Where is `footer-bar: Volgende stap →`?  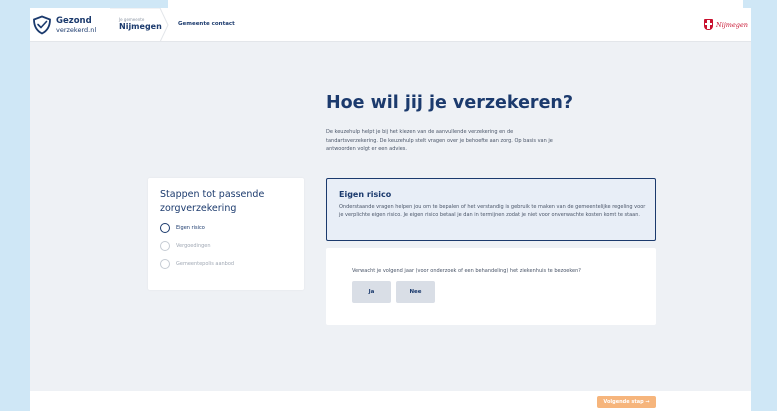
footer-bar: Volgende stap → is located at coordinates (390, 401).